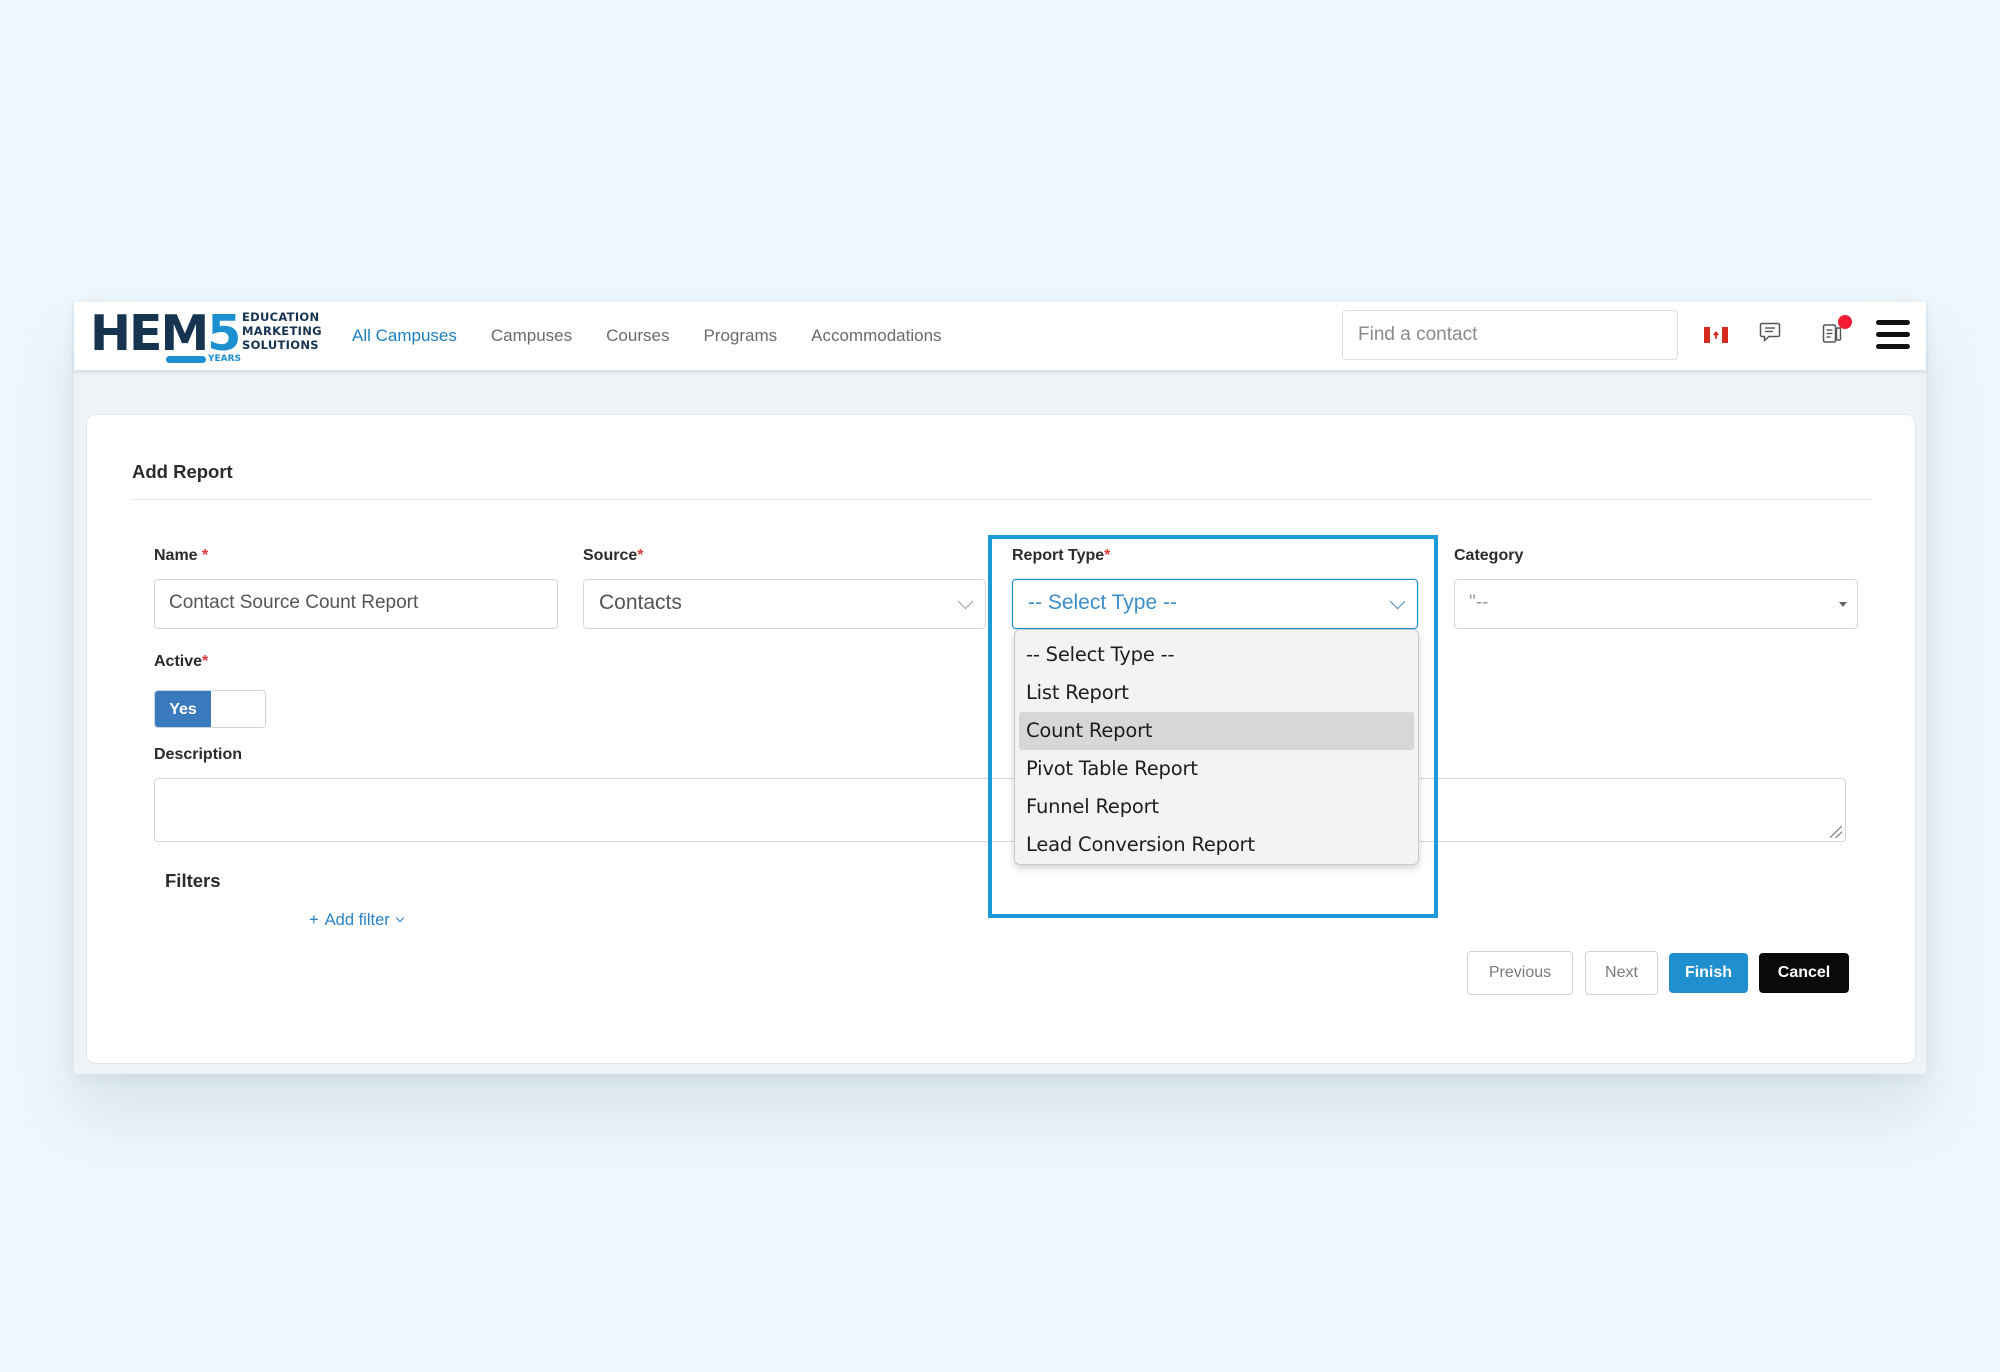 This screenshot has width=2000, height=1372. What do you see at coordinates (1216, 655) in the screenshot?
I see `option-select-type: -- Select Type --` at bounding box center [1216, 655].